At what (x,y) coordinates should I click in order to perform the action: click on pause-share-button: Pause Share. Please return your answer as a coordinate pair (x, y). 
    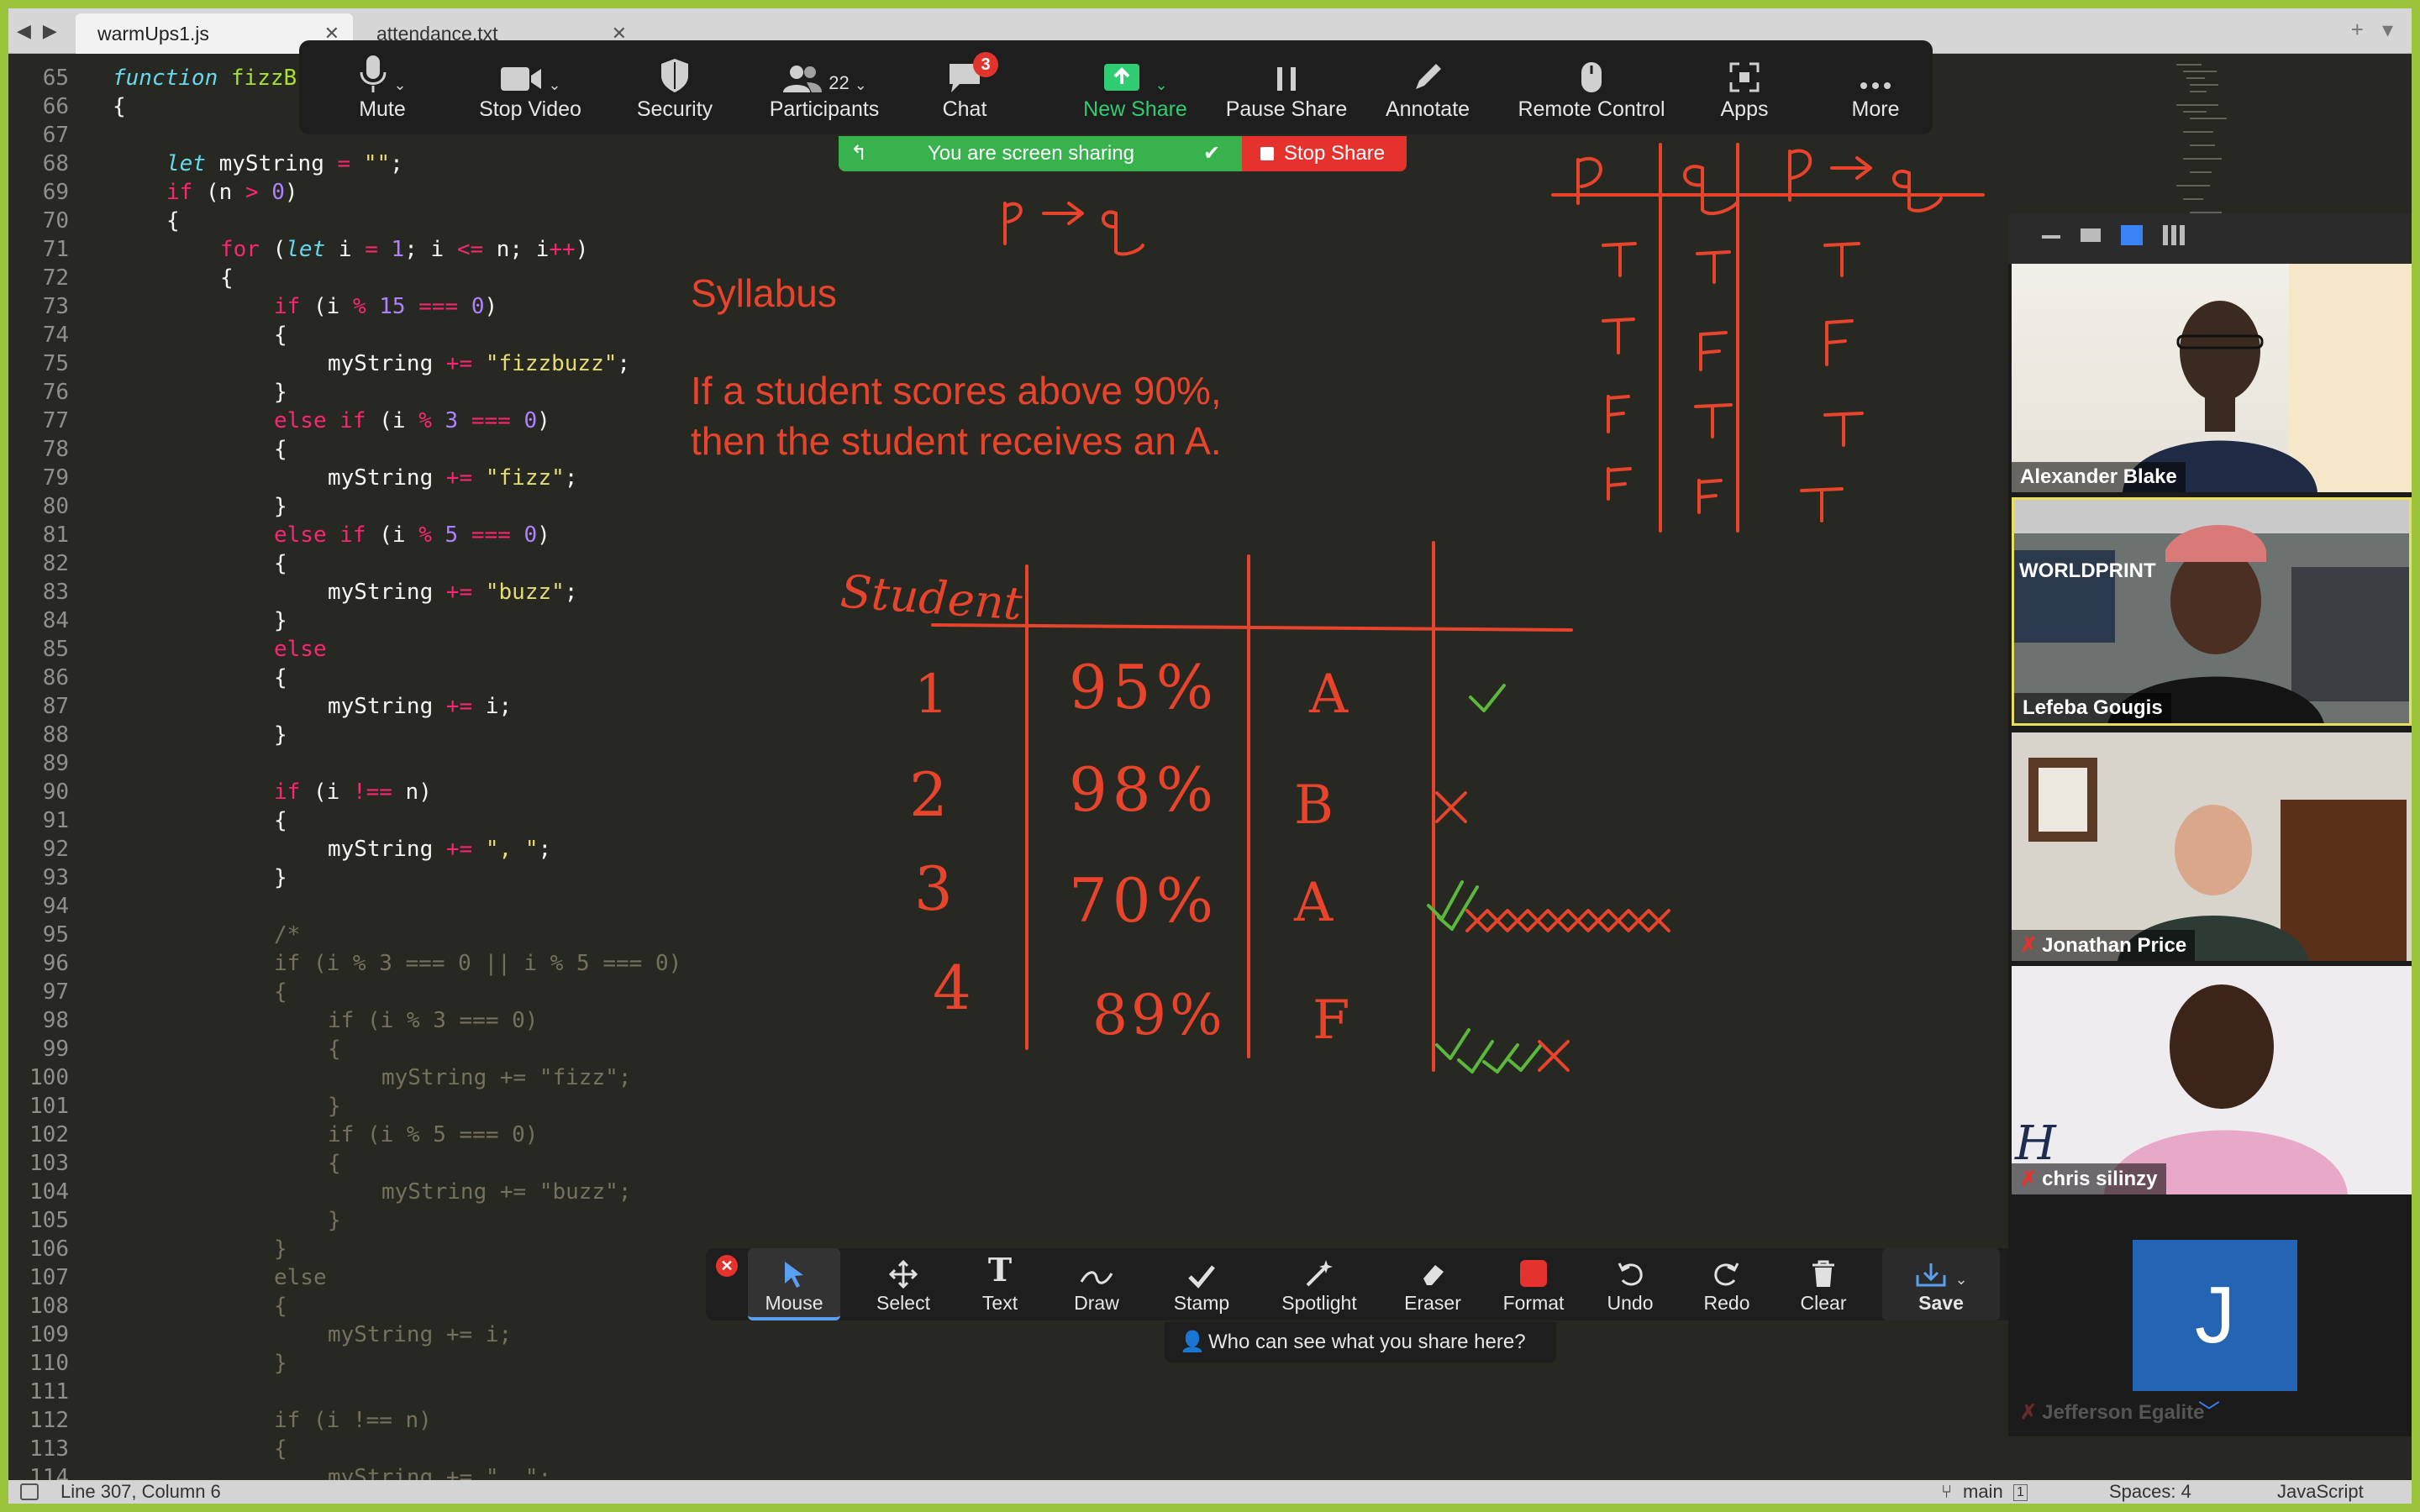
    Looking at the image, I should click on (1286, 87).